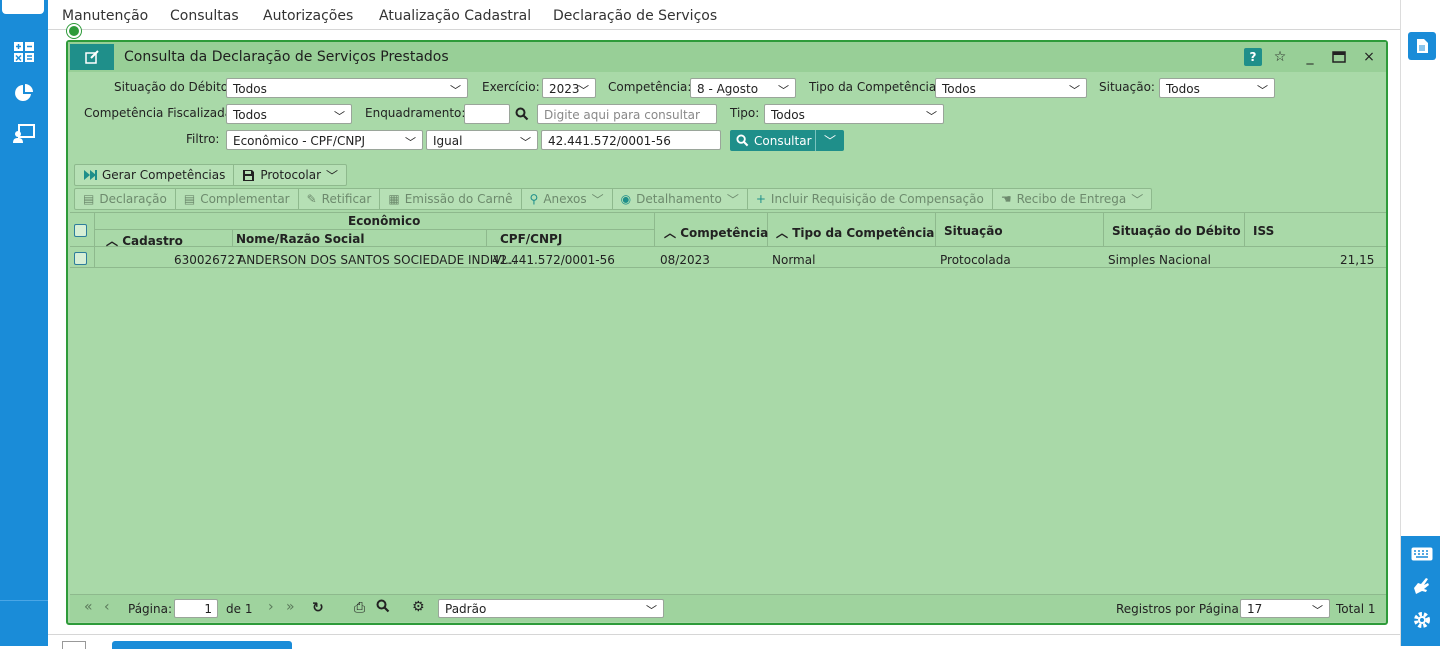  I want to click on calculator-icon, so click(24, 52).